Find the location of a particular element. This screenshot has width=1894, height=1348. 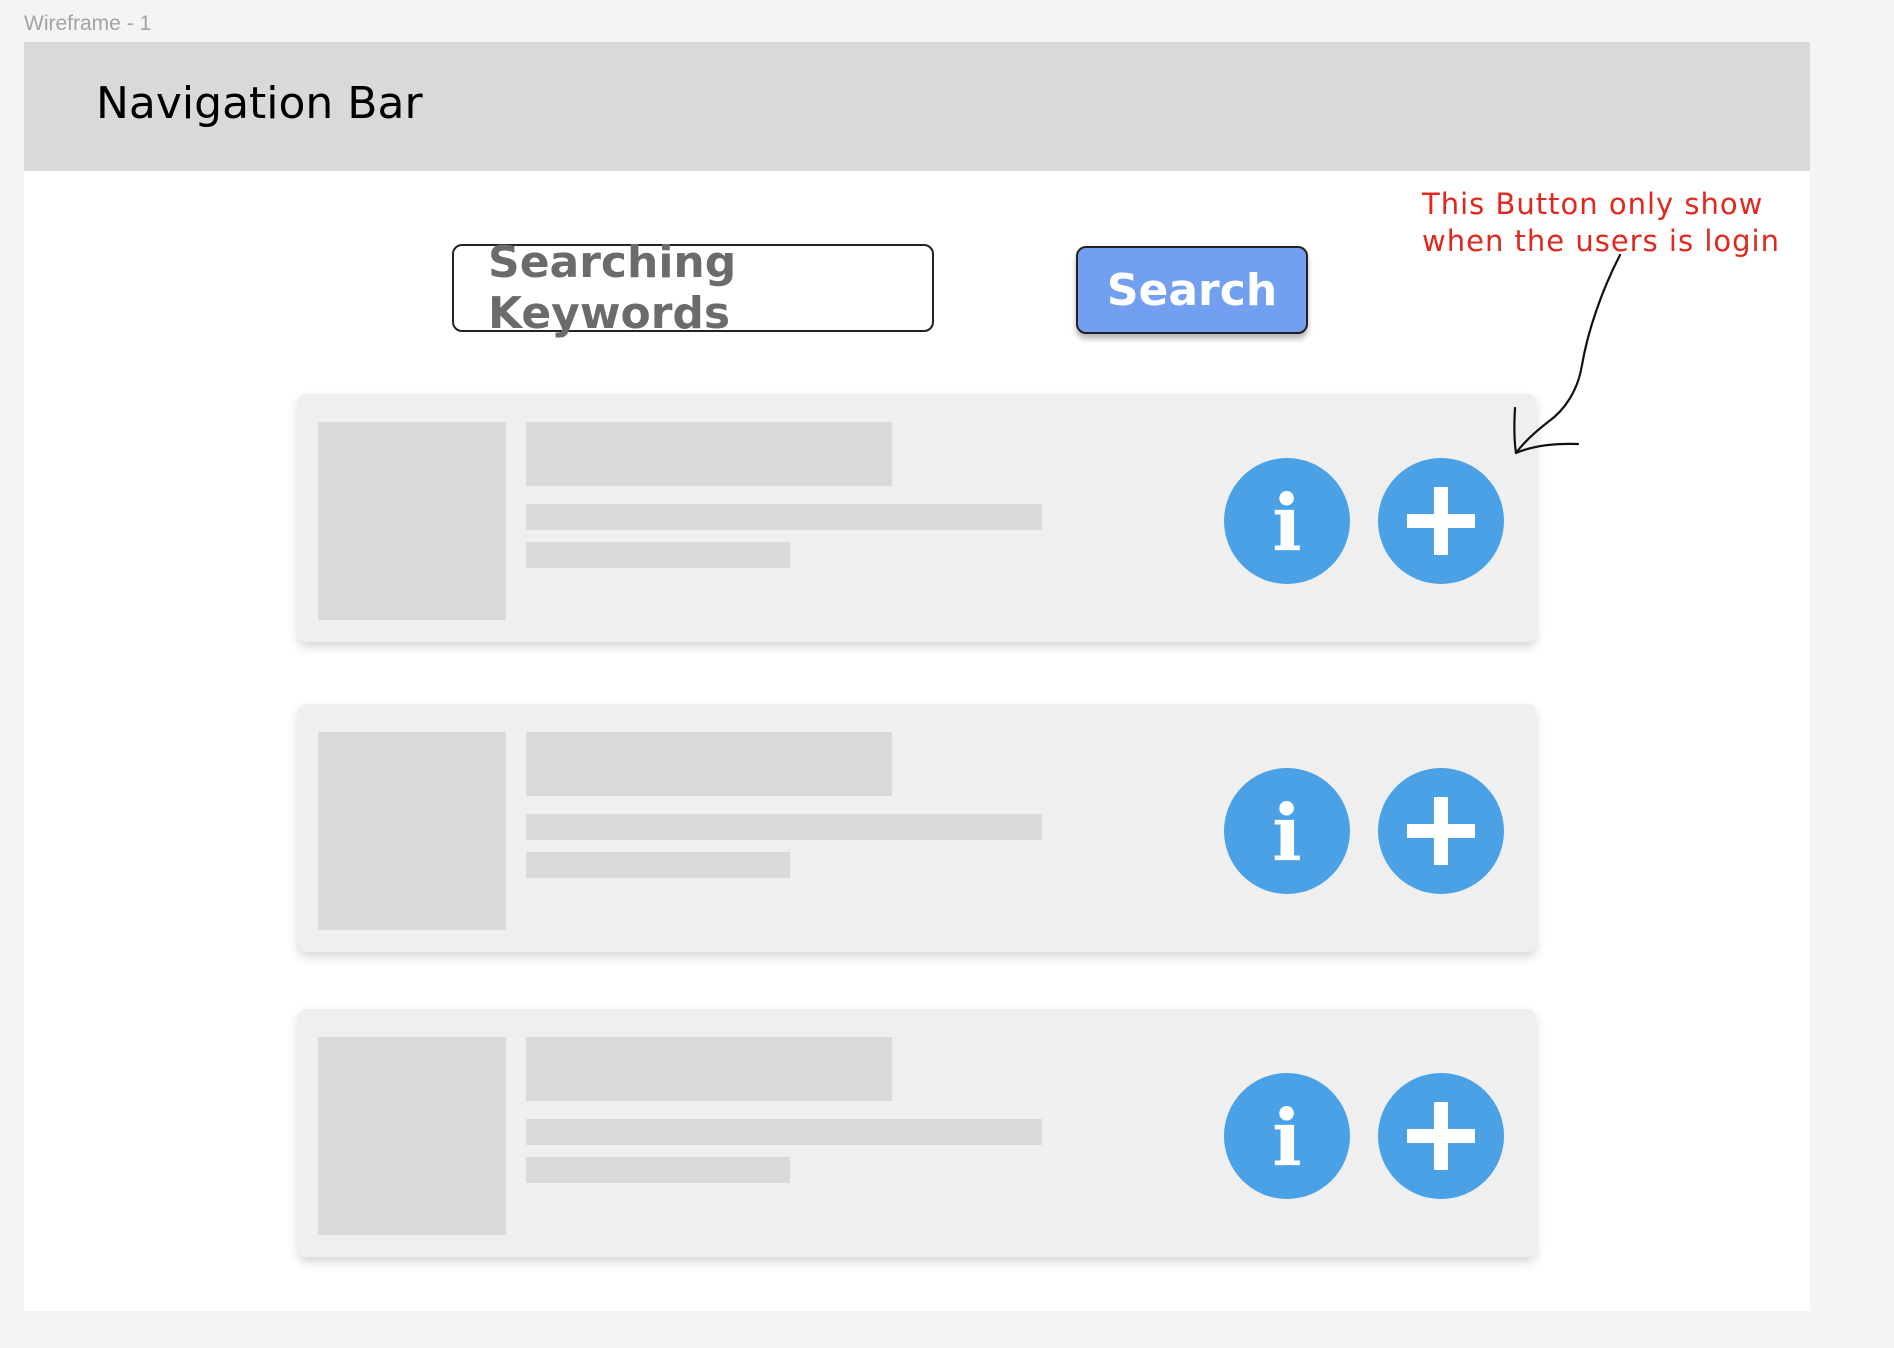

search-button-label: Search is located at coordinates (1192, 290).